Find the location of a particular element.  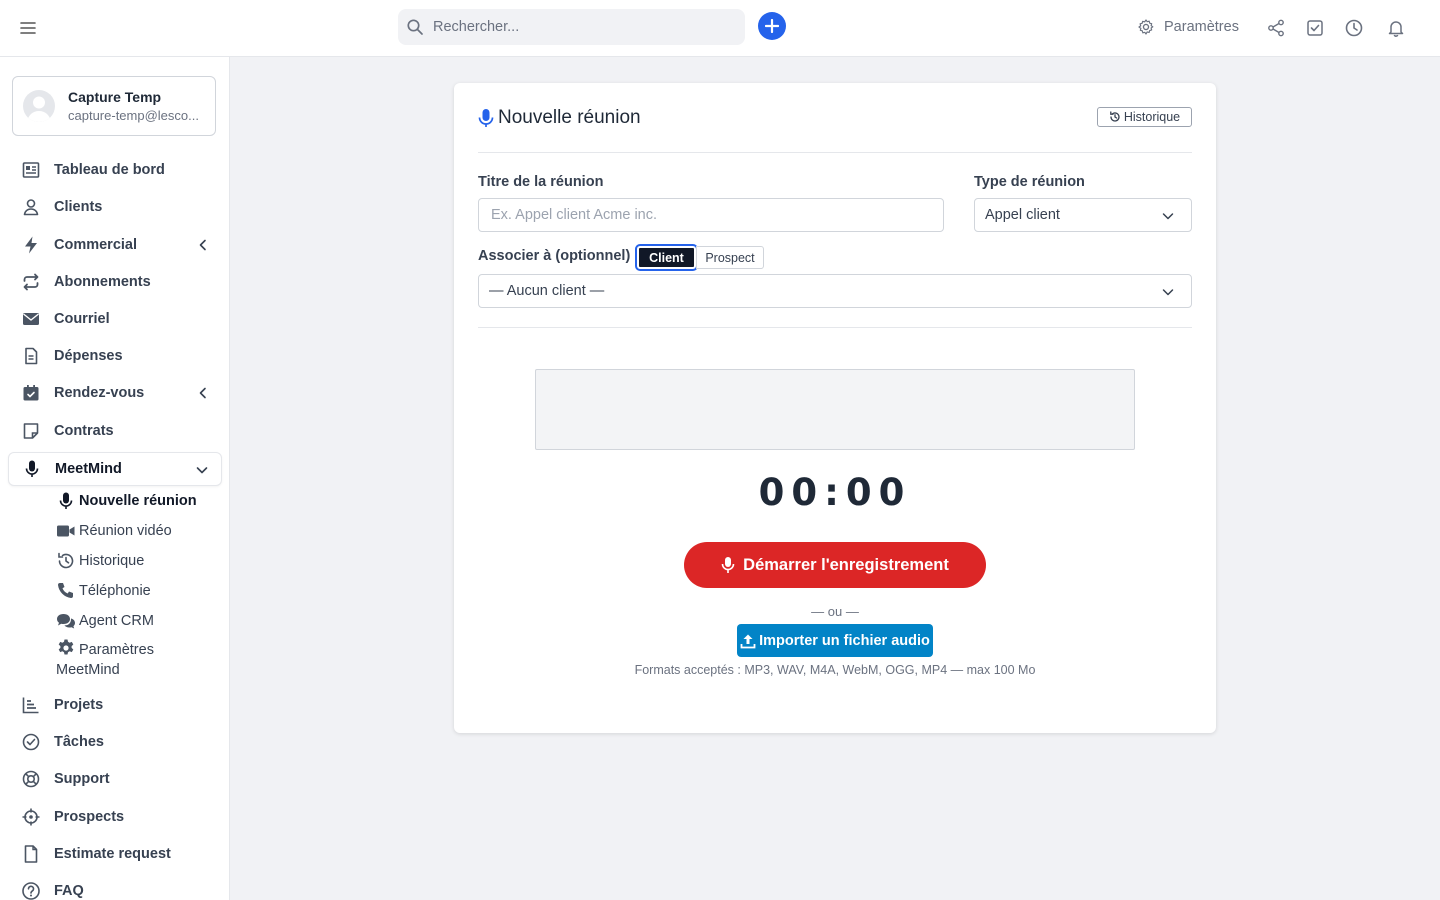

meeting-title-label: Titre de la réunion is located at coordinates (541, 182).